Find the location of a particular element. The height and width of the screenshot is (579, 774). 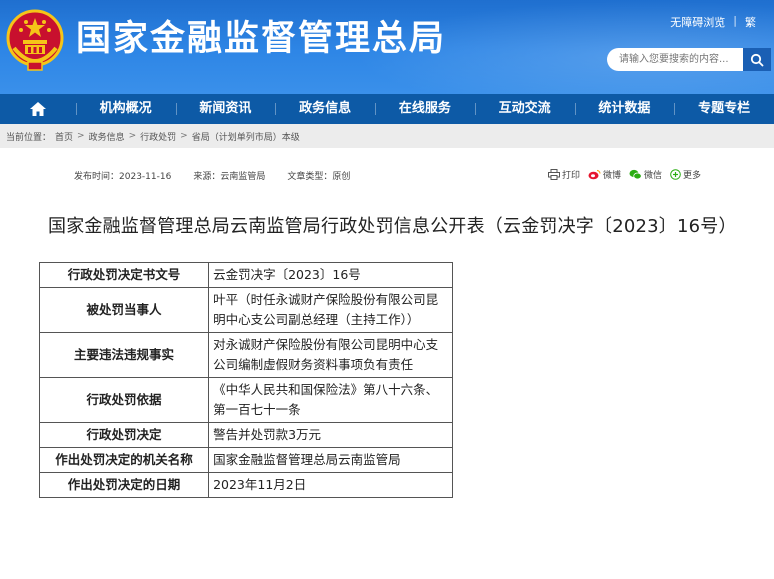

row-key: 作出处罚决定的机关名称 is located at coordinates (124, 460).